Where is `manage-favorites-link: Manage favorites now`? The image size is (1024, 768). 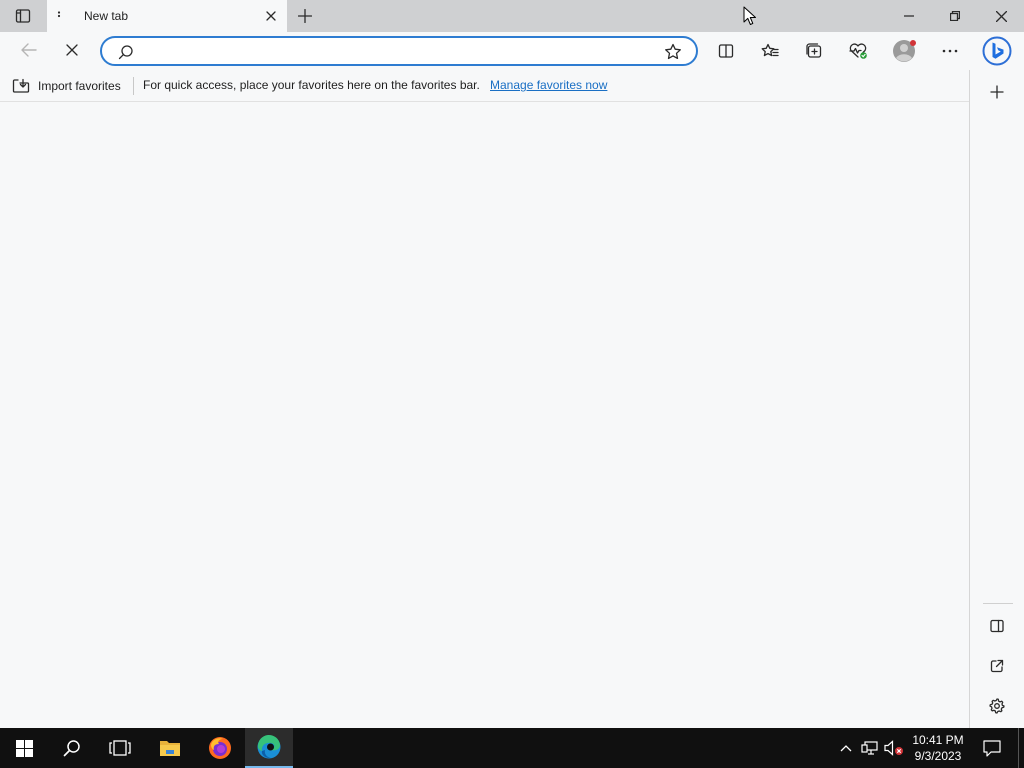 manage-favorites-link: Manage favorites now is located at coordinates (548, 85).